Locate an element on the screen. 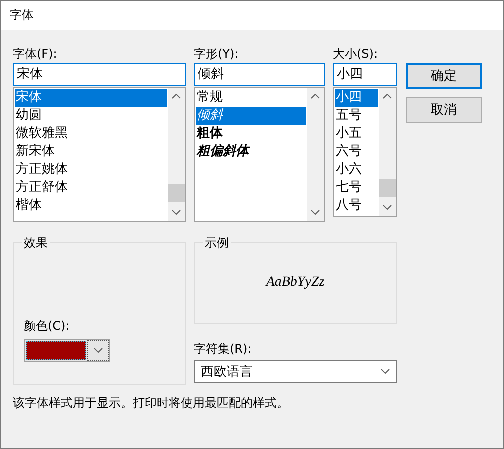 Image resolution: width=504 pixels, height=449 pixels. list-item: 宋体 is located at coordinates (91, 98).